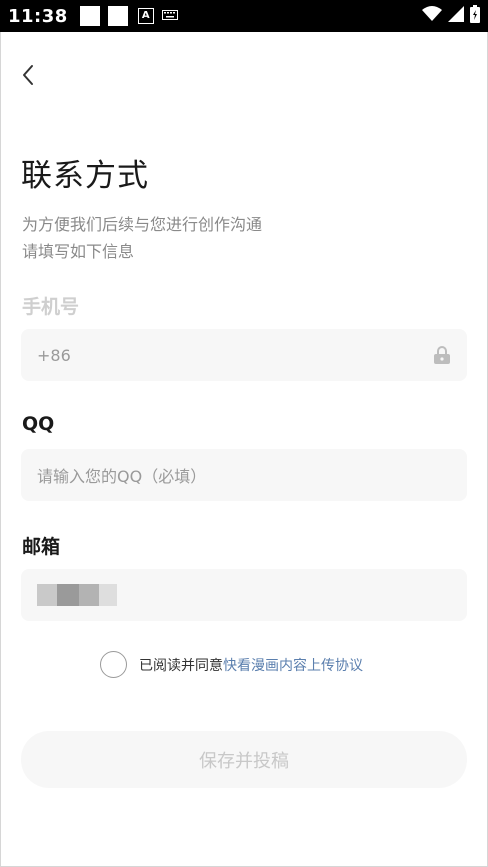  I want to click on chevron-left-icon, so click(28, 77).